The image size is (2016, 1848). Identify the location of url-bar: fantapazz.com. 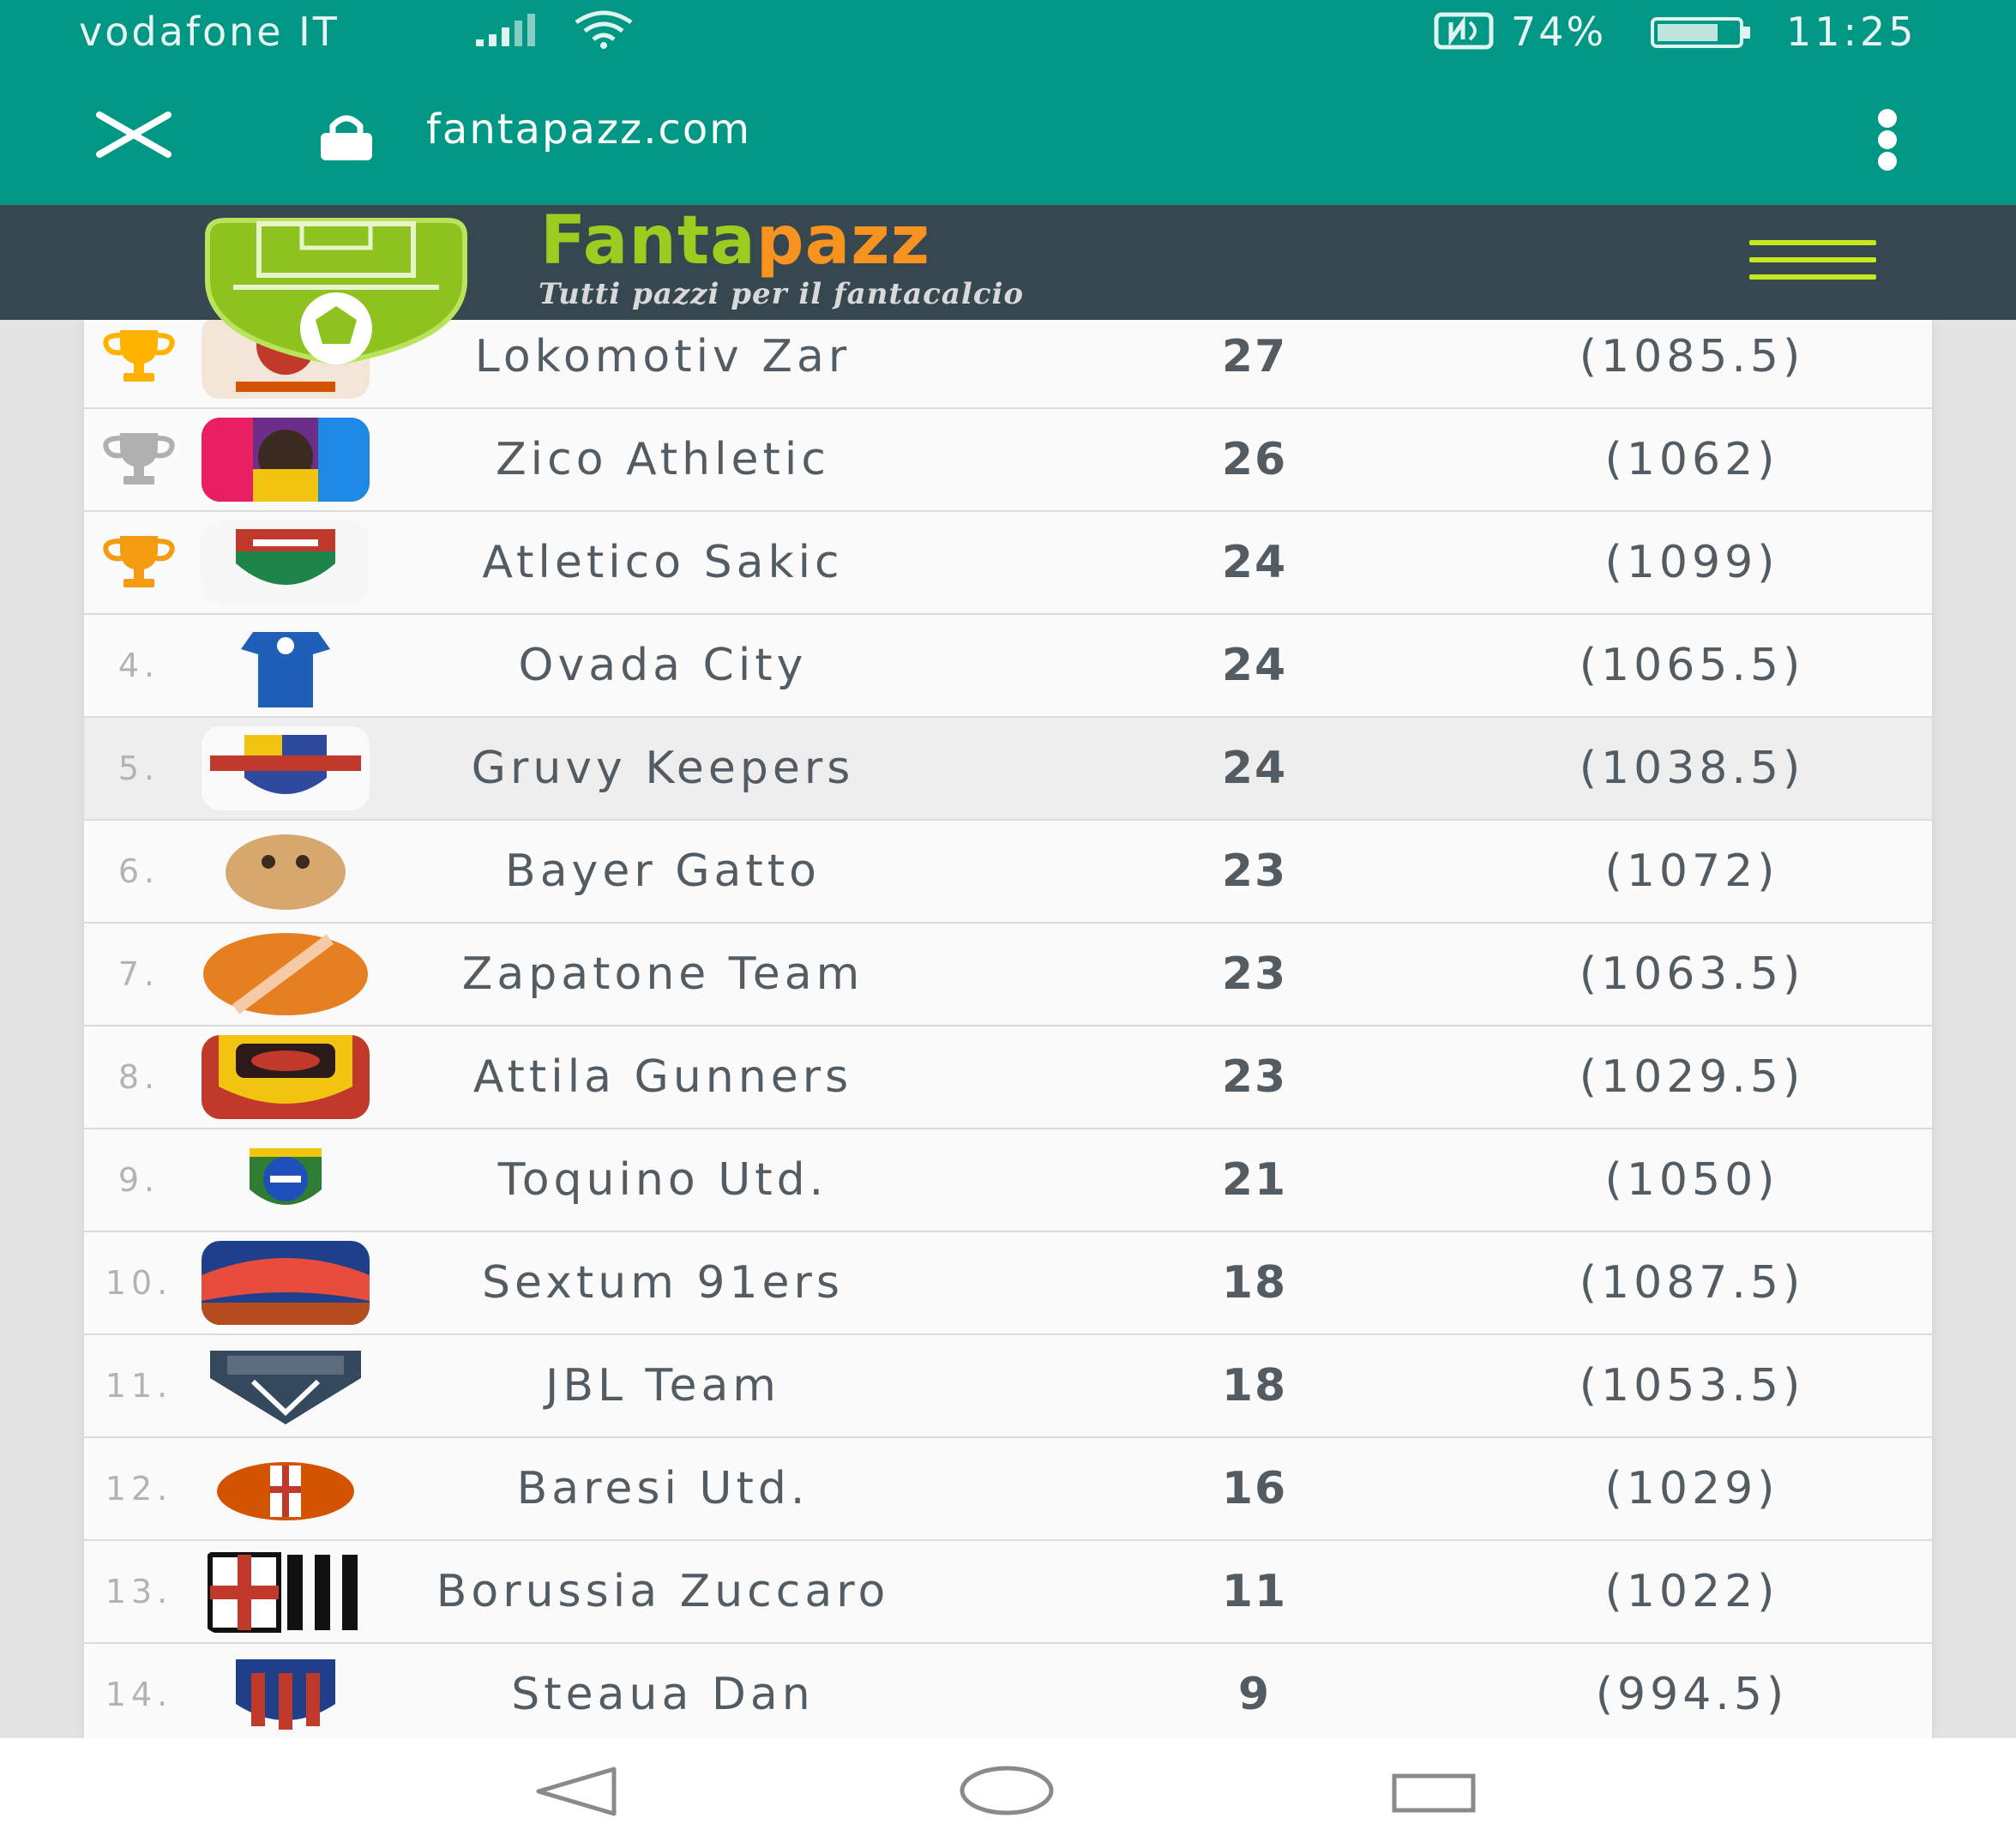
(1008, 134).